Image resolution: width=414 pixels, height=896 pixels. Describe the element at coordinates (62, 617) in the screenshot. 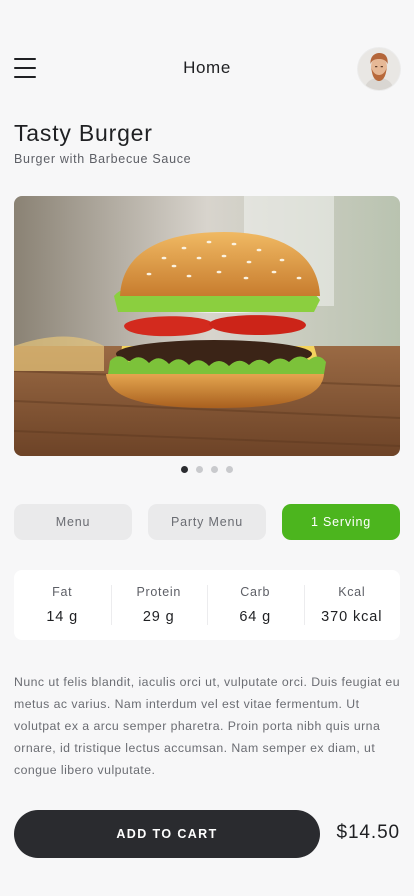

I see `nutrition-value: 14 g` at that location.